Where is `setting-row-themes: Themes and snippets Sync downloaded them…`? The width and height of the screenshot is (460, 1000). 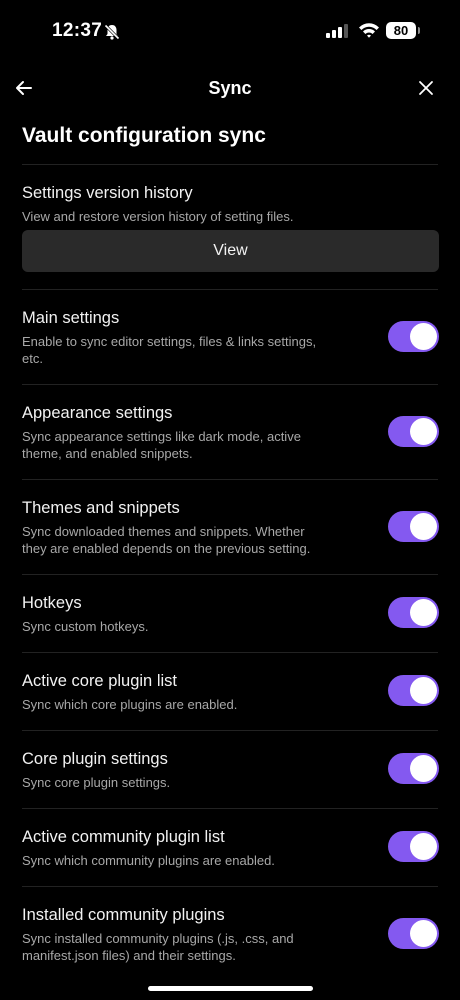 setting-row-themes: Themes and snippets Sync downloaded them… is located at coordinates (230, 526).